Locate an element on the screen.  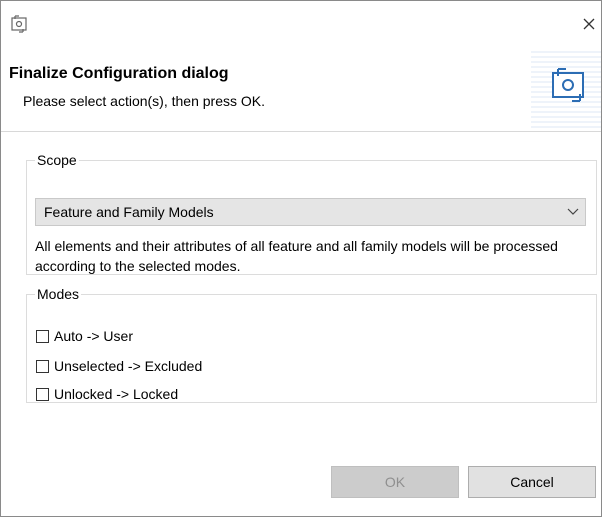
scope-select: Feature and Family Models is located at coordinates (310, 212).